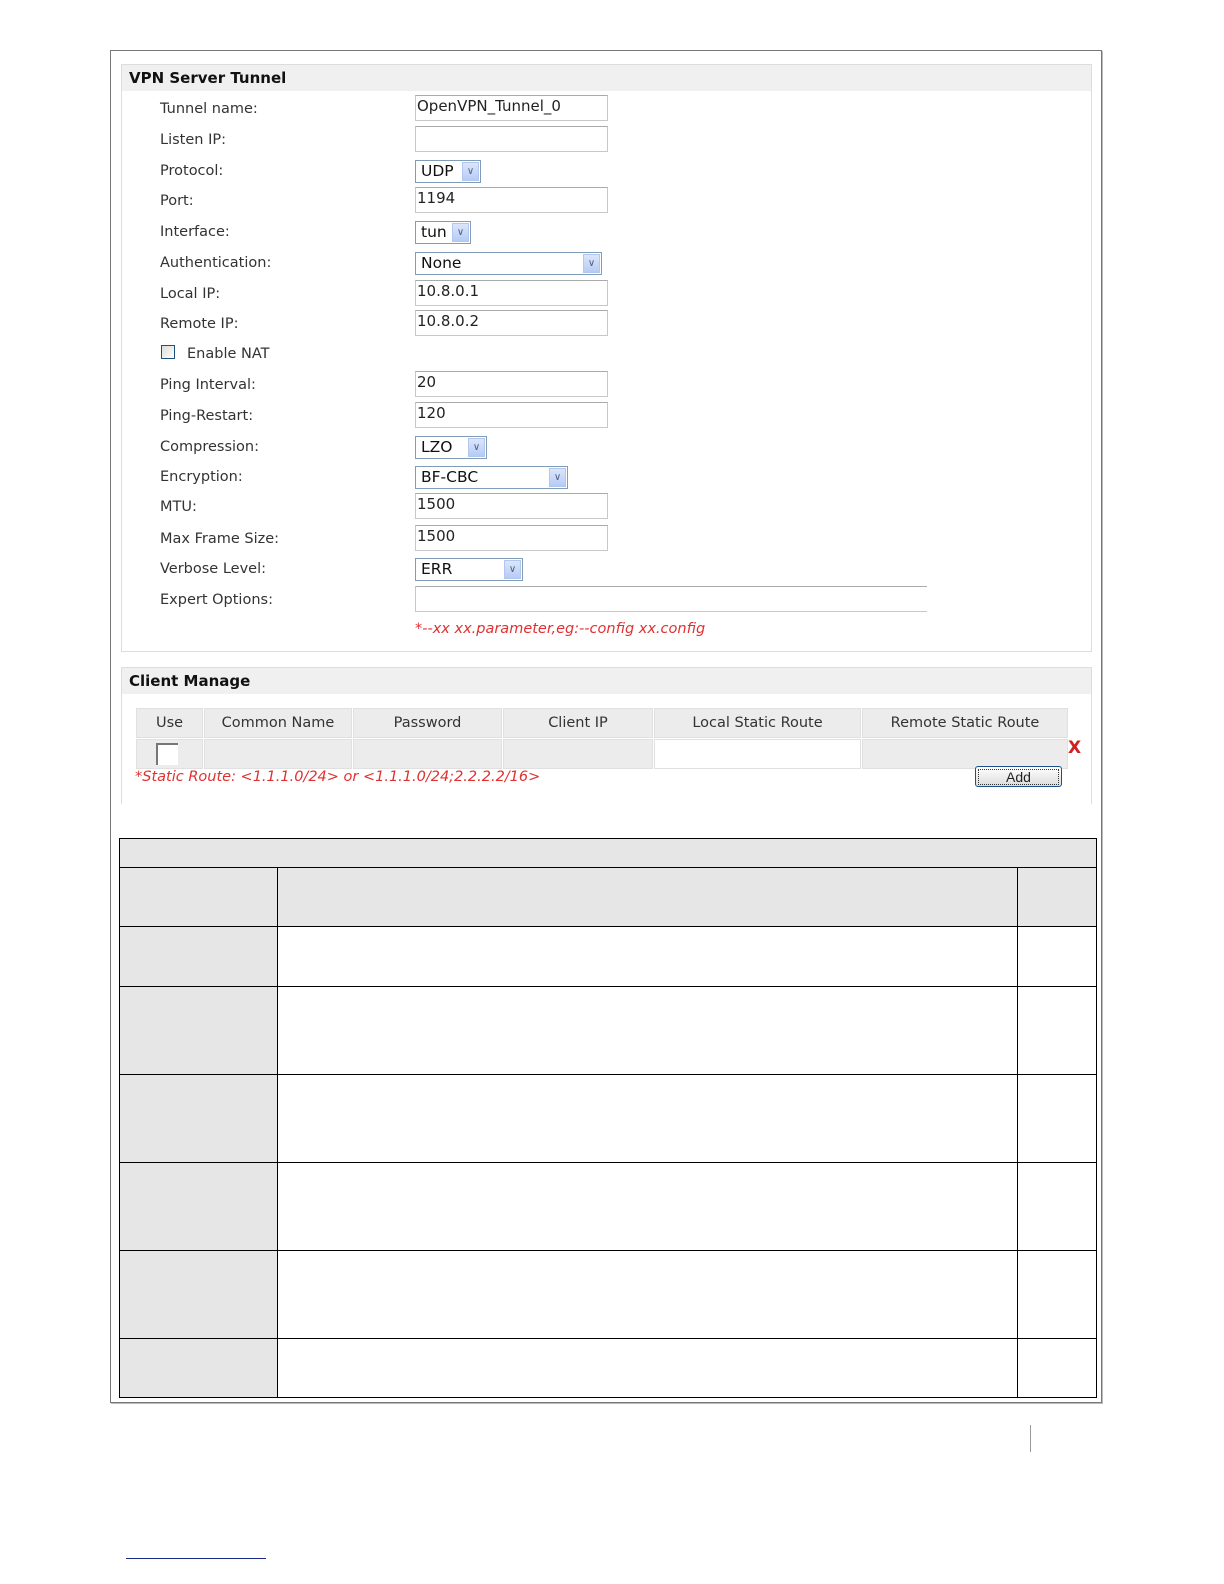 This screenshot has height=1584, width=1224. I want to click on expert-options-input, so click(671, 599).